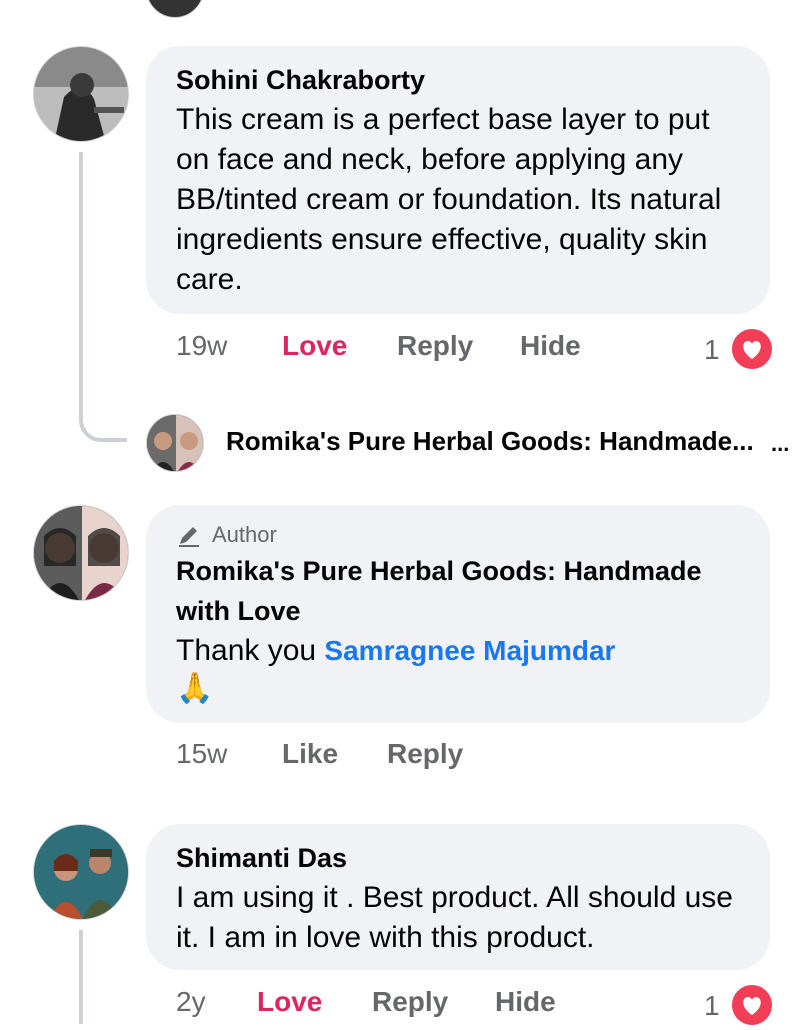 This screenshot has height=1030, width=799. What do you see at coordinates (175, 9) in the screenshot?
I see `avatar-previous` at bounding box center [175, 9].